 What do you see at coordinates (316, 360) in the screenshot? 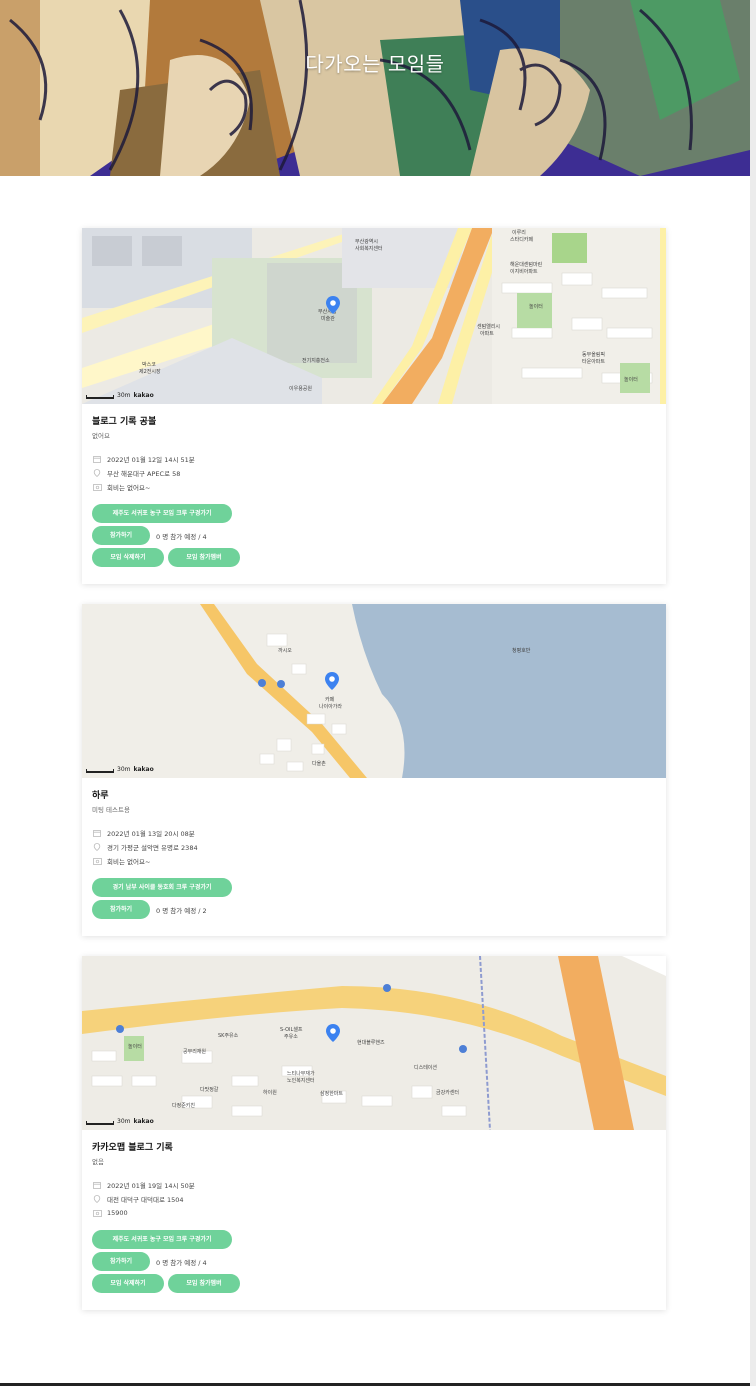
I see `svg-text: 전기지충전소` at bounding box center [316, 360].